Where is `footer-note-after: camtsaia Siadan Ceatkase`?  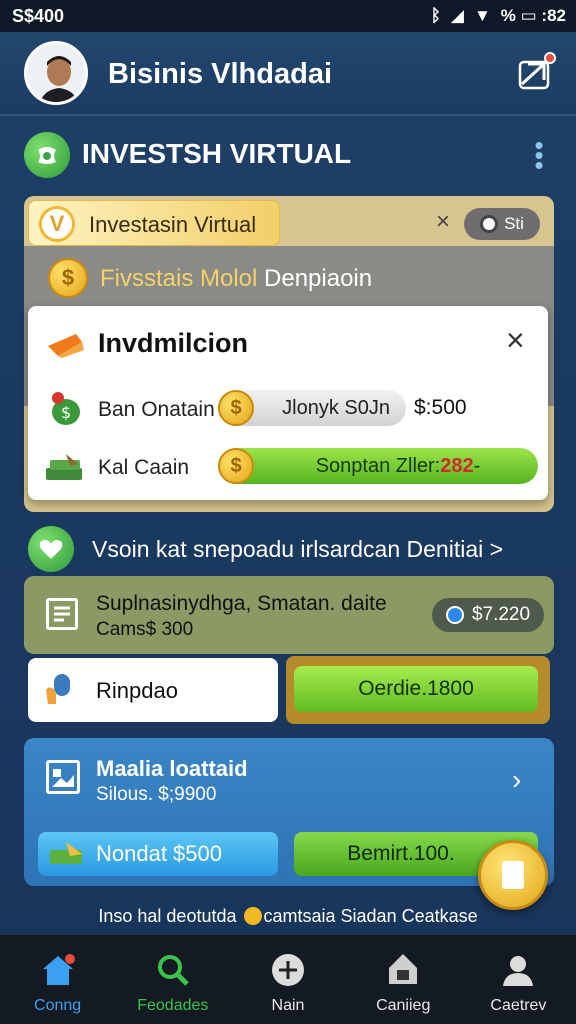
footer-note-after: camtsaia Siadan Ceatkase is located at coordinates (370, 916).